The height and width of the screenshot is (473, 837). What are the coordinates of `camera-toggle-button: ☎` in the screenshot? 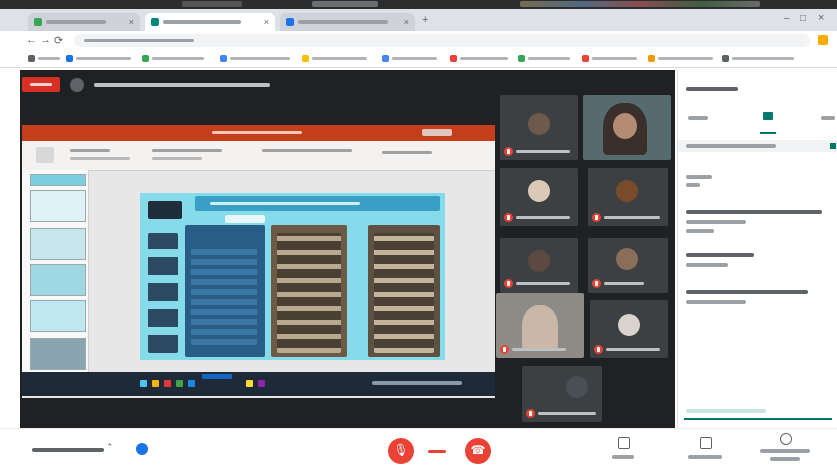 It's located at (478, 451).